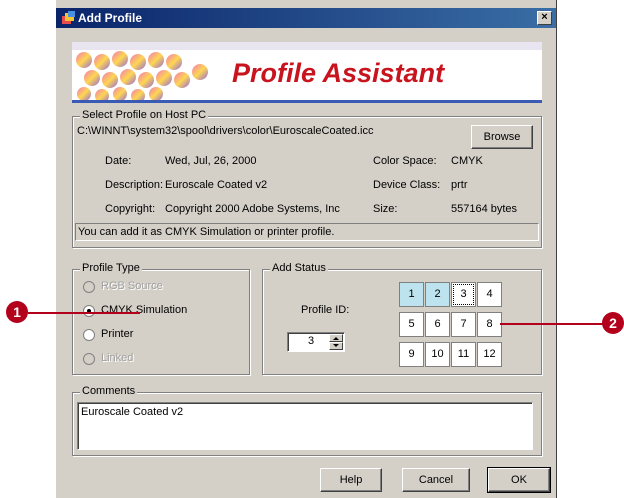 Image resolution: width=624 pixels, height=498 pixels. Describe the element at coordinates (110, 18) in the screenshot. I see `window-title: Add Profile` at that location.